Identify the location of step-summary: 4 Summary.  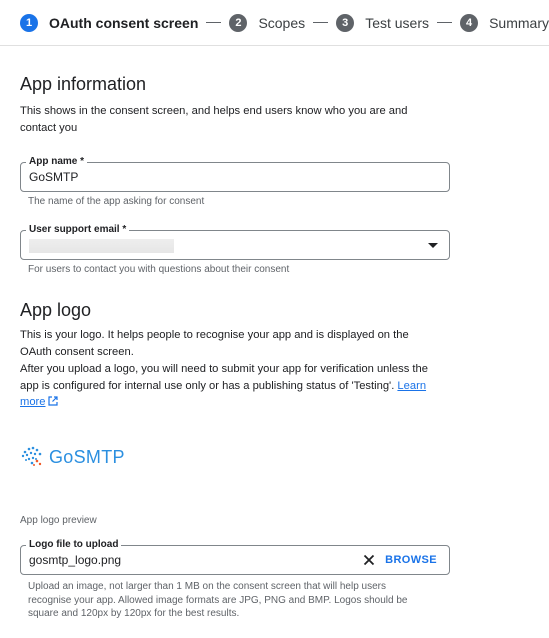
(504, 22).